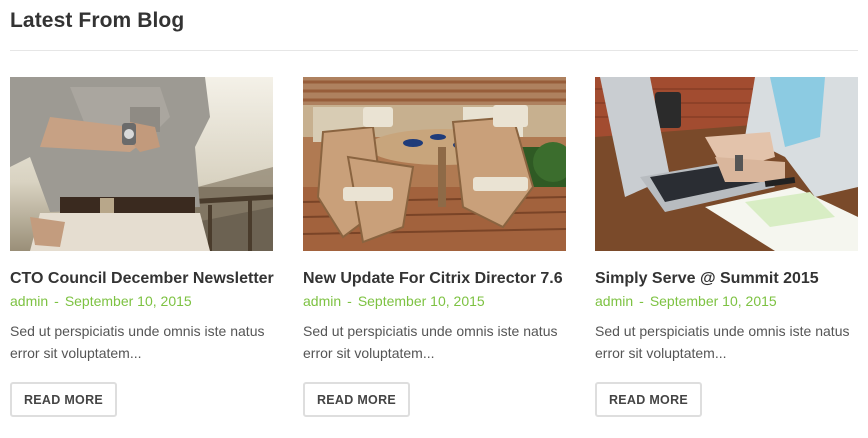 The height and width of the screenshot is (438, 868). What do you see at coordinates (97, 20) in the screenshot?
I see `section-title: Latest From Blog` at bounding box center [97, 20].